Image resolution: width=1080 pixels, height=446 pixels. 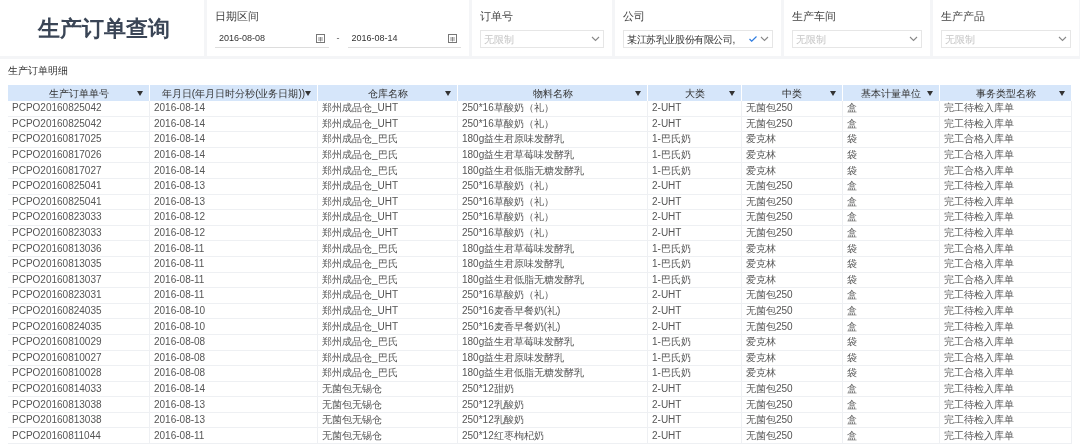 What do you see at coordinates (553, 389) in the screenshot?
I see `table-cell: 250*12甜奶` at bounding box center [553, 389].